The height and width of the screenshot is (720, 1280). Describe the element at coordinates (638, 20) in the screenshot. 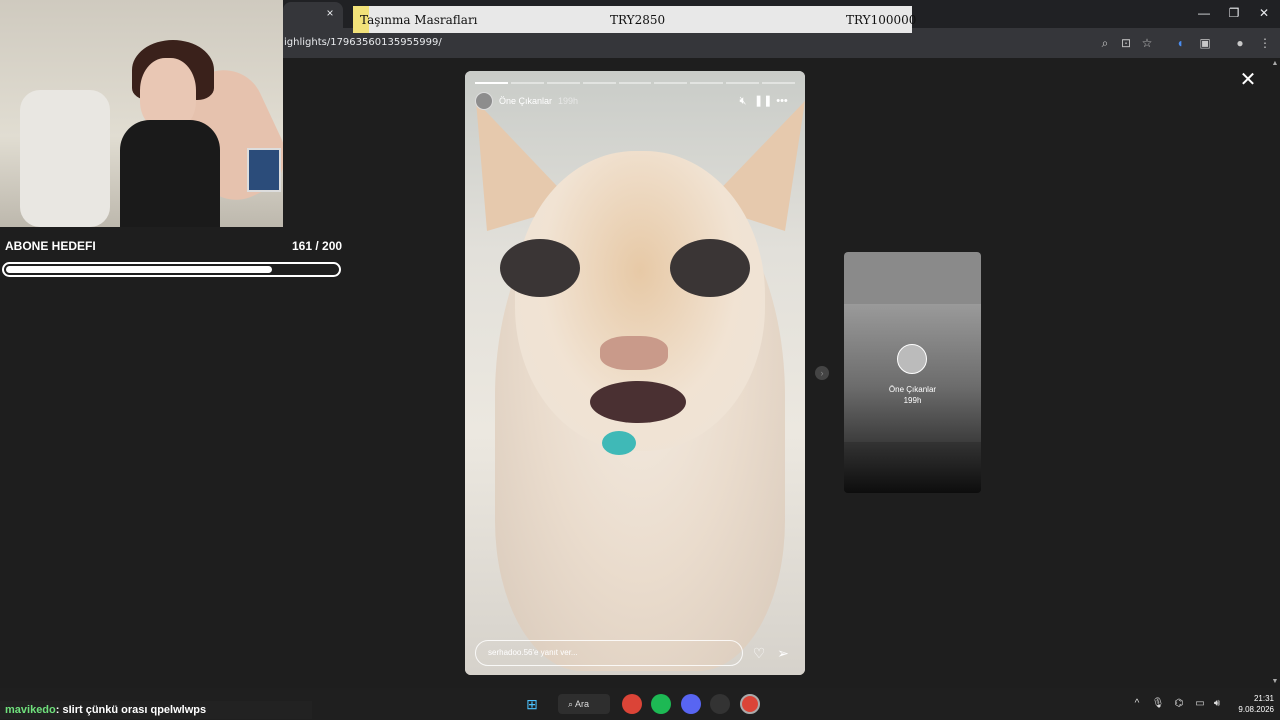

I see `banner-current: TRY2850` at that location.